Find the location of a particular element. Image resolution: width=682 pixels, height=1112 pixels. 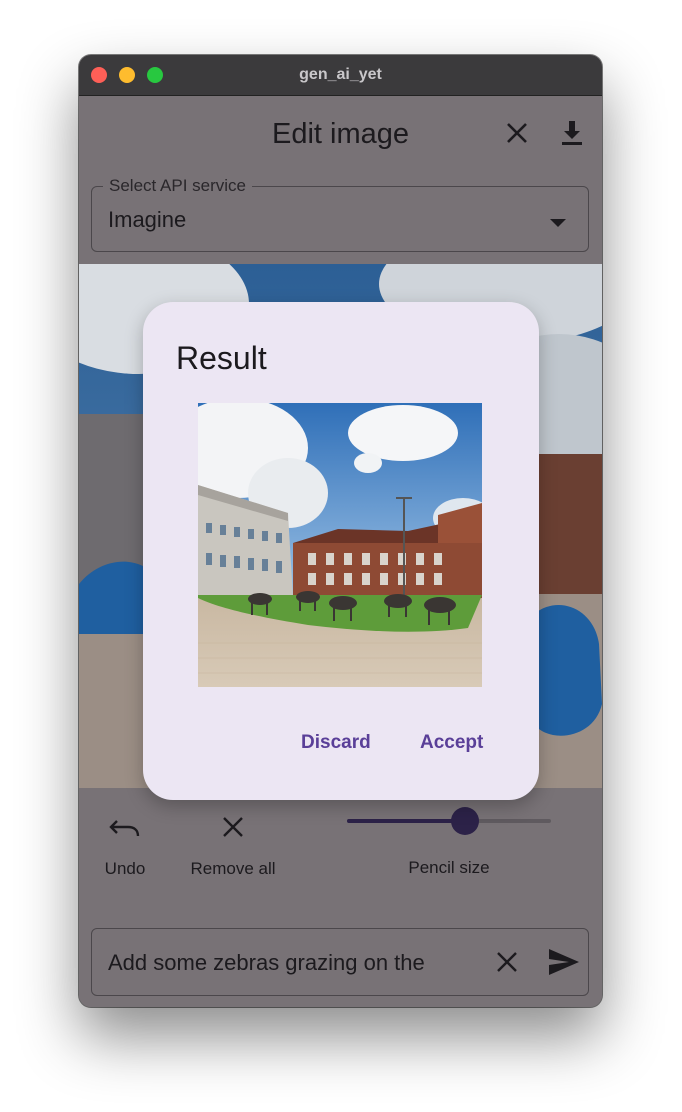

title-bar: gen_ai_yet is located at coordinates (340, 75).